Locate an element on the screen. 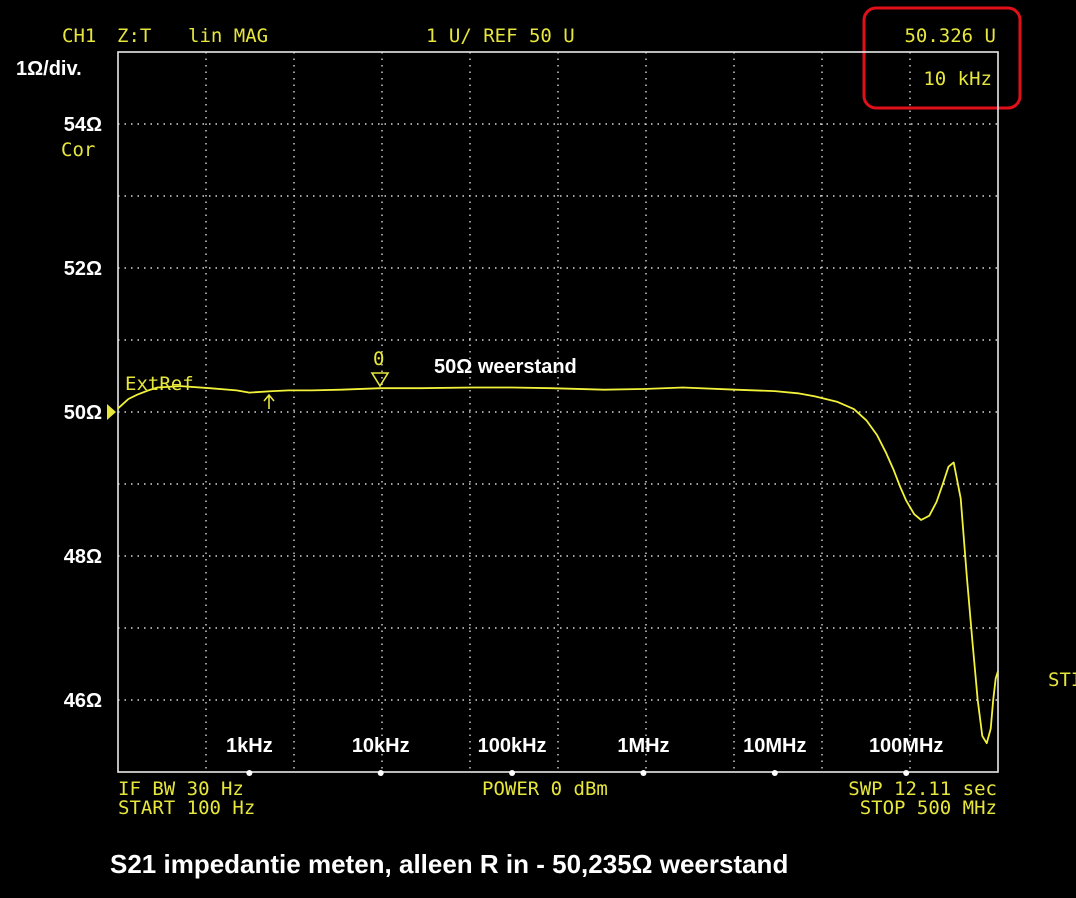 The height and width of the screenshot is (898, 1076). x-tick-label: 1kHz is located at coordinates (249, 746).